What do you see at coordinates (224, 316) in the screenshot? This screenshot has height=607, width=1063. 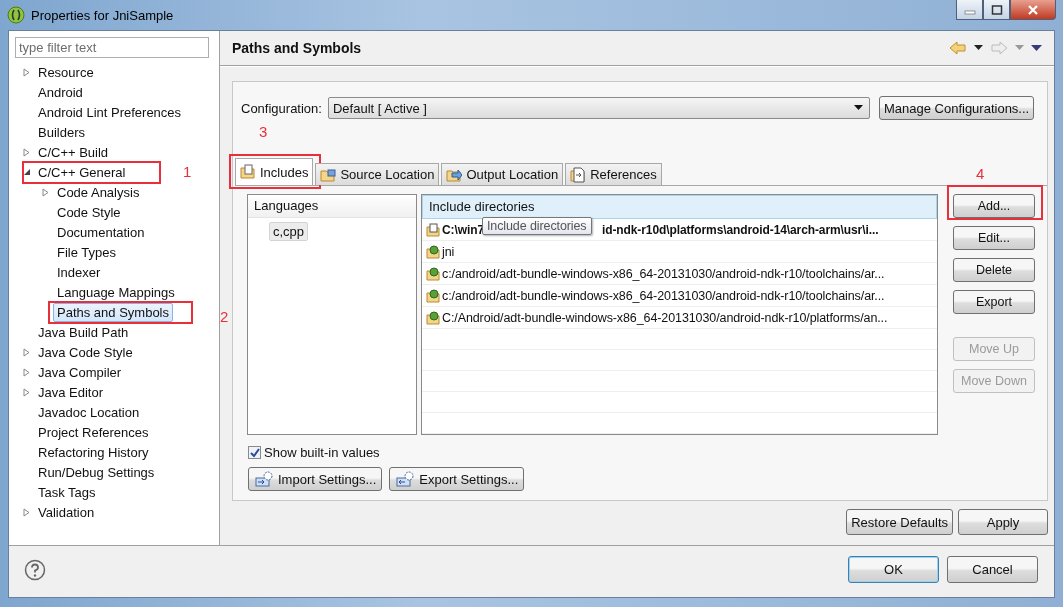 I see `callout-number: 2` at bounding box center [224, 316].